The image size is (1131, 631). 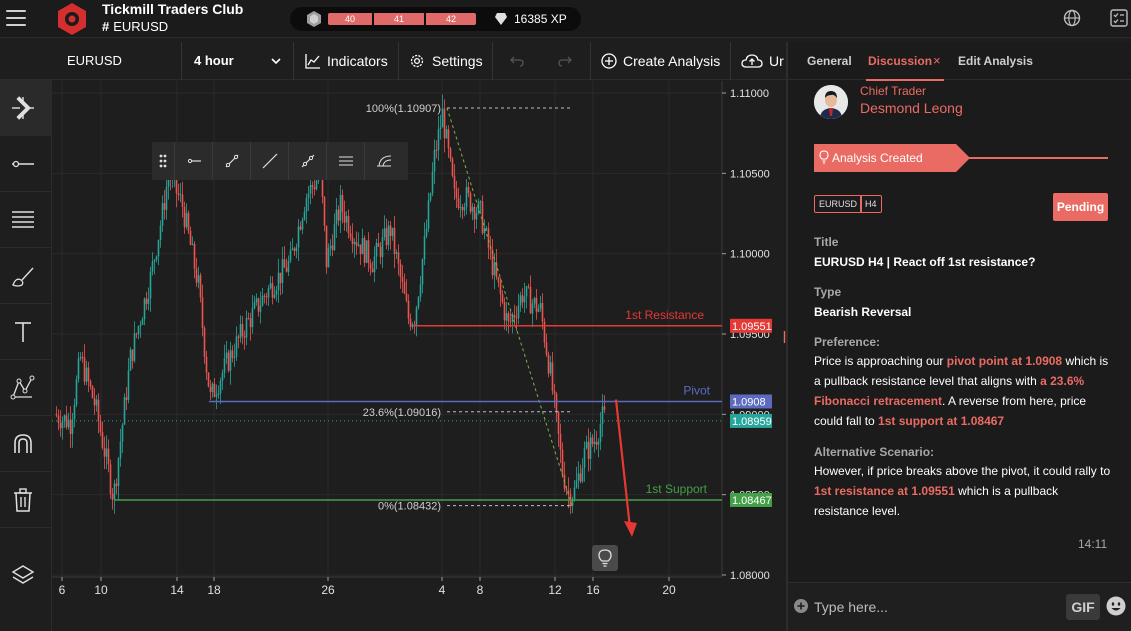 What do you see at coordinates (831, 102) in the screenshot?
I see `avatar` at bounding box center [831, 102].